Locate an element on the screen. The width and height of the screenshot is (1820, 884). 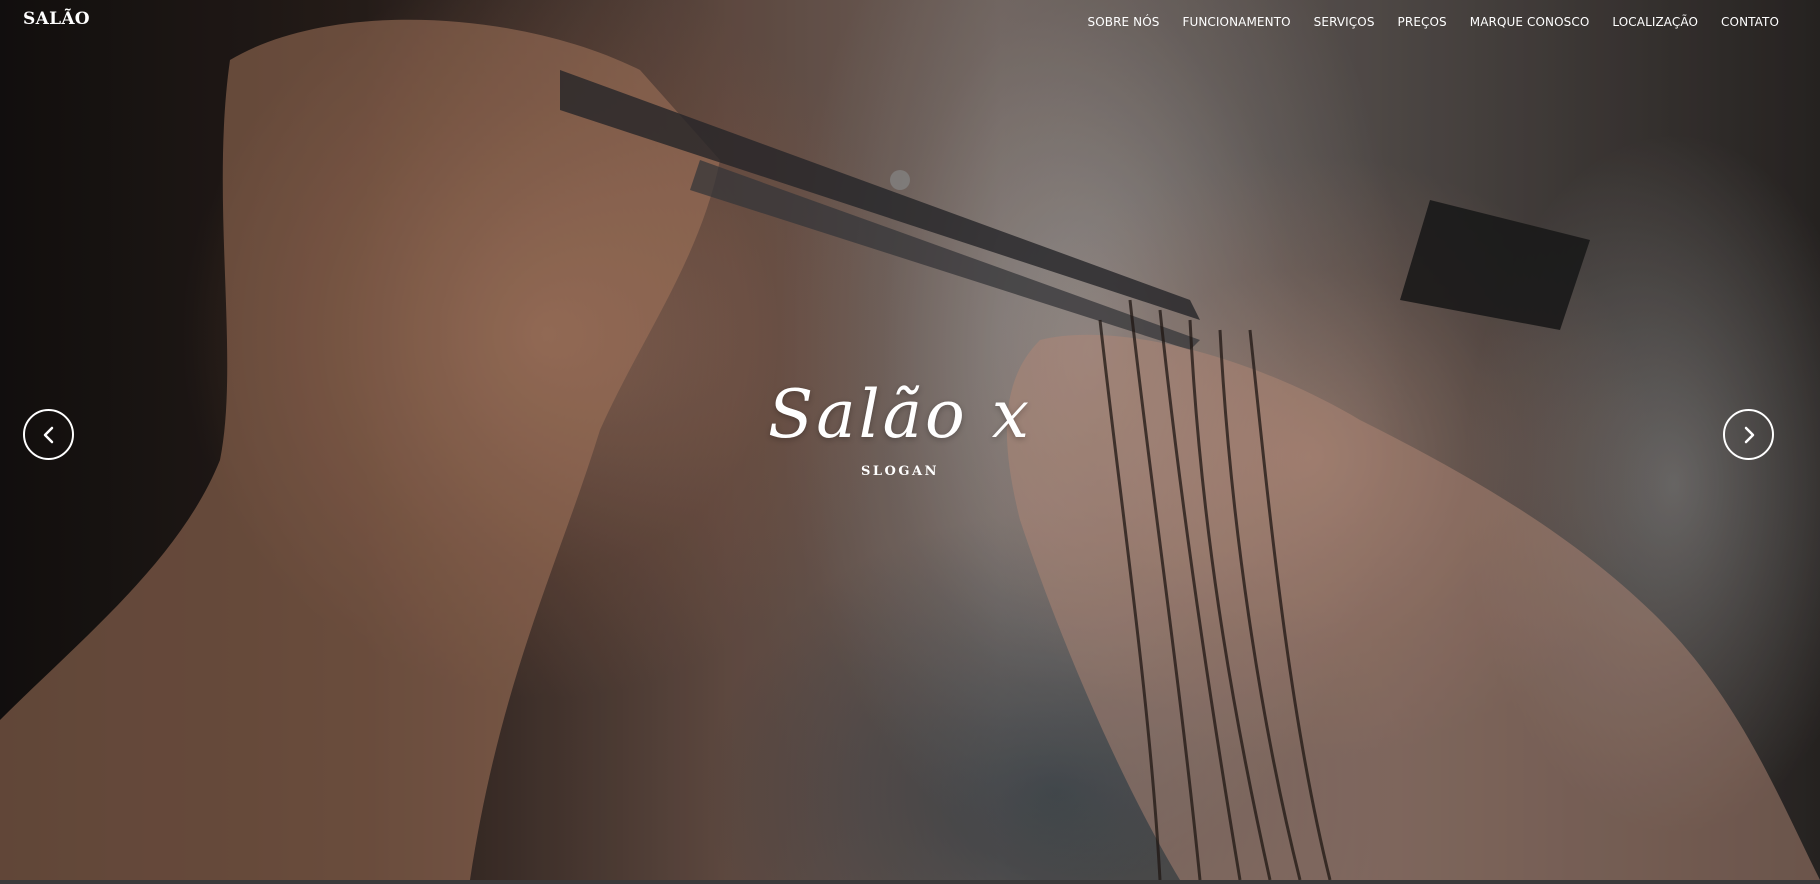
nav-link-contato: CONTATO is located at coordinates (1750, 22).